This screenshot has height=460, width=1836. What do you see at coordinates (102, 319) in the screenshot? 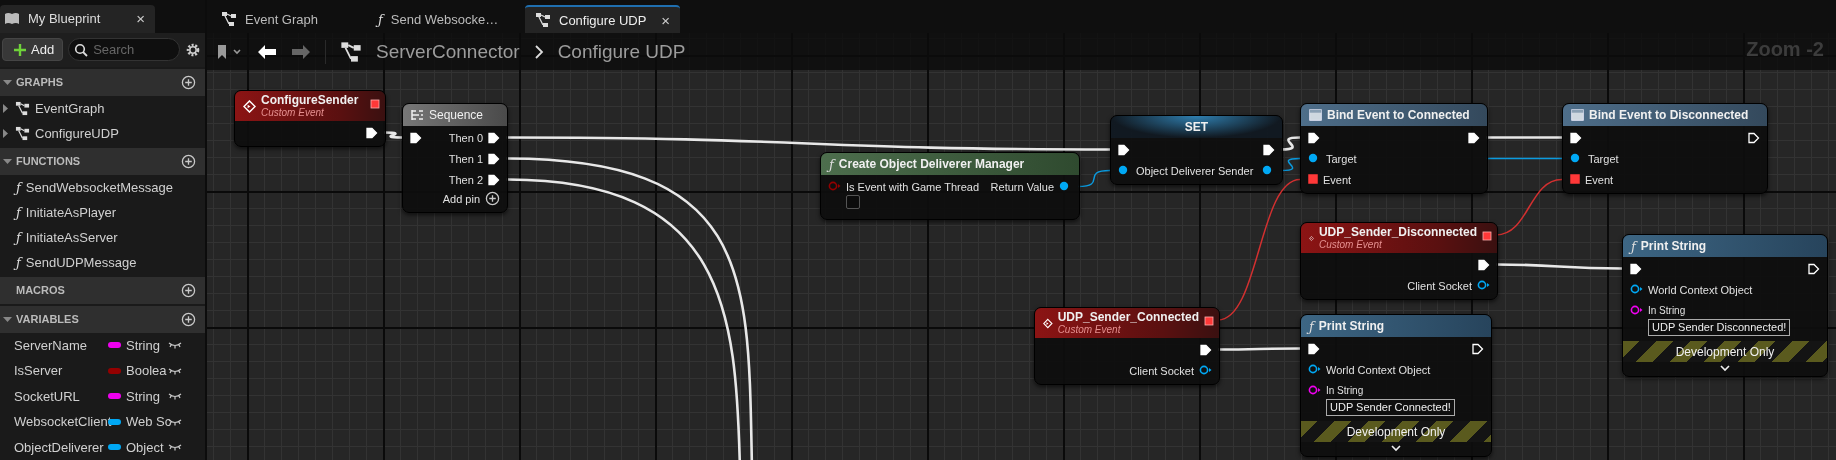
I see `section-header: VARIABLES` at bounding box center [102, 319].